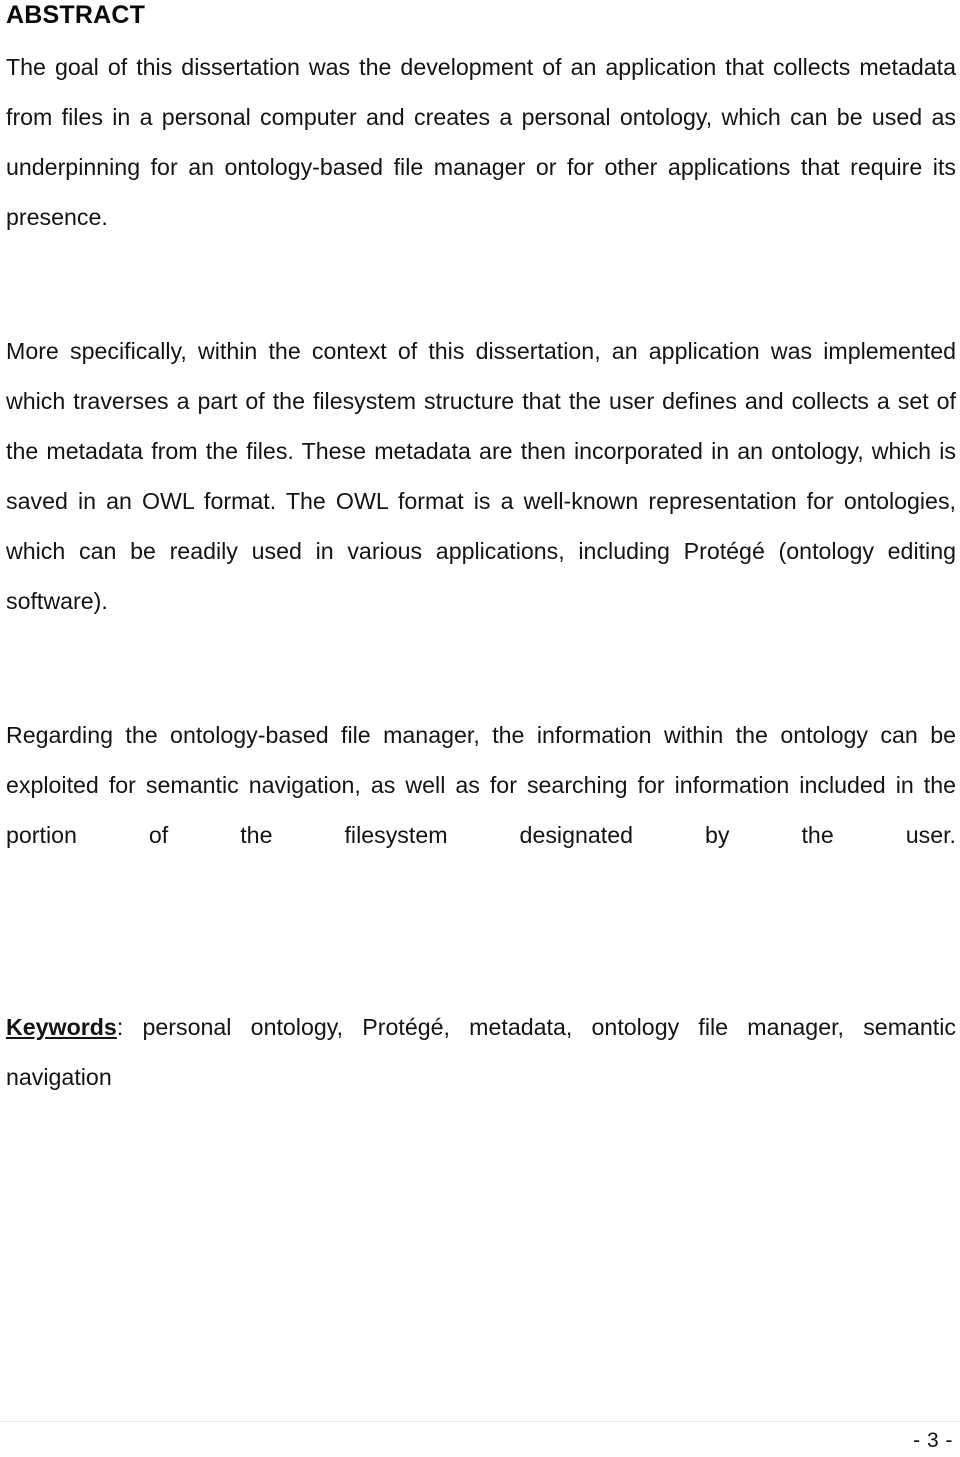 Image resolution: width=960 pixels, height=1457 pixels. I want to click on page-footer: - 3 -, so click(480, 1427).